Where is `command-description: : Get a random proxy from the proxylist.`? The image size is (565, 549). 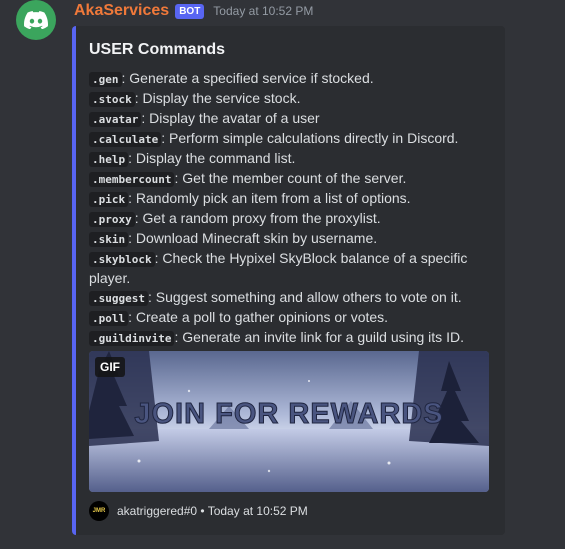 command-description: : Get a random proxy from the proxylist. is located at coordinates (257, 218).